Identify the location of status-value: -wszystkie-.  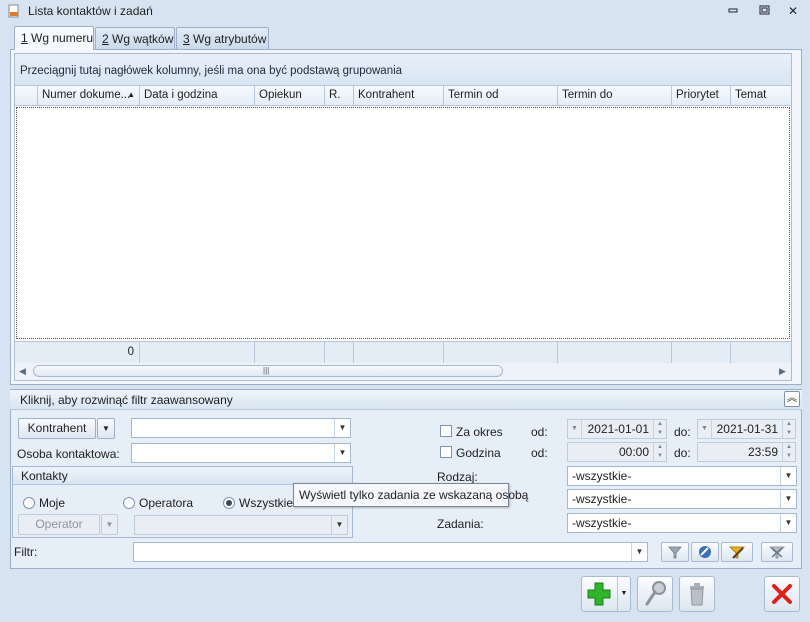
(602, 499).